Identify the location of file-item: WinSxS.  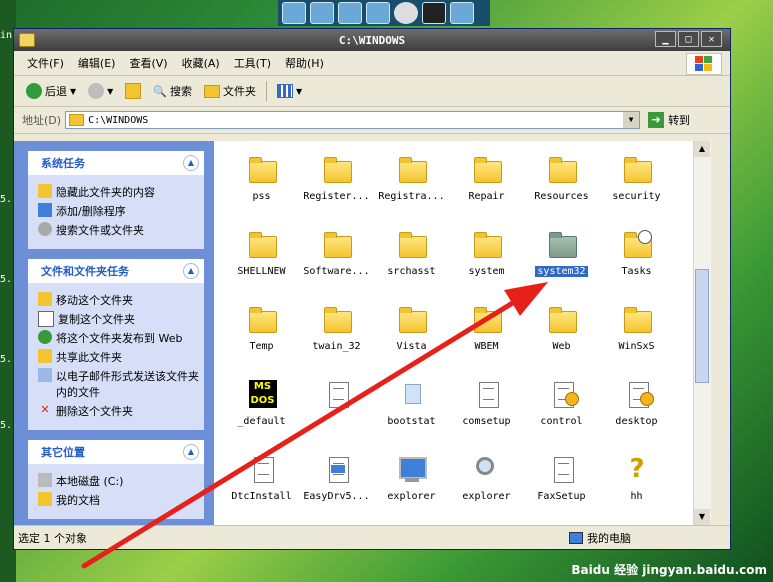
(636, 334).